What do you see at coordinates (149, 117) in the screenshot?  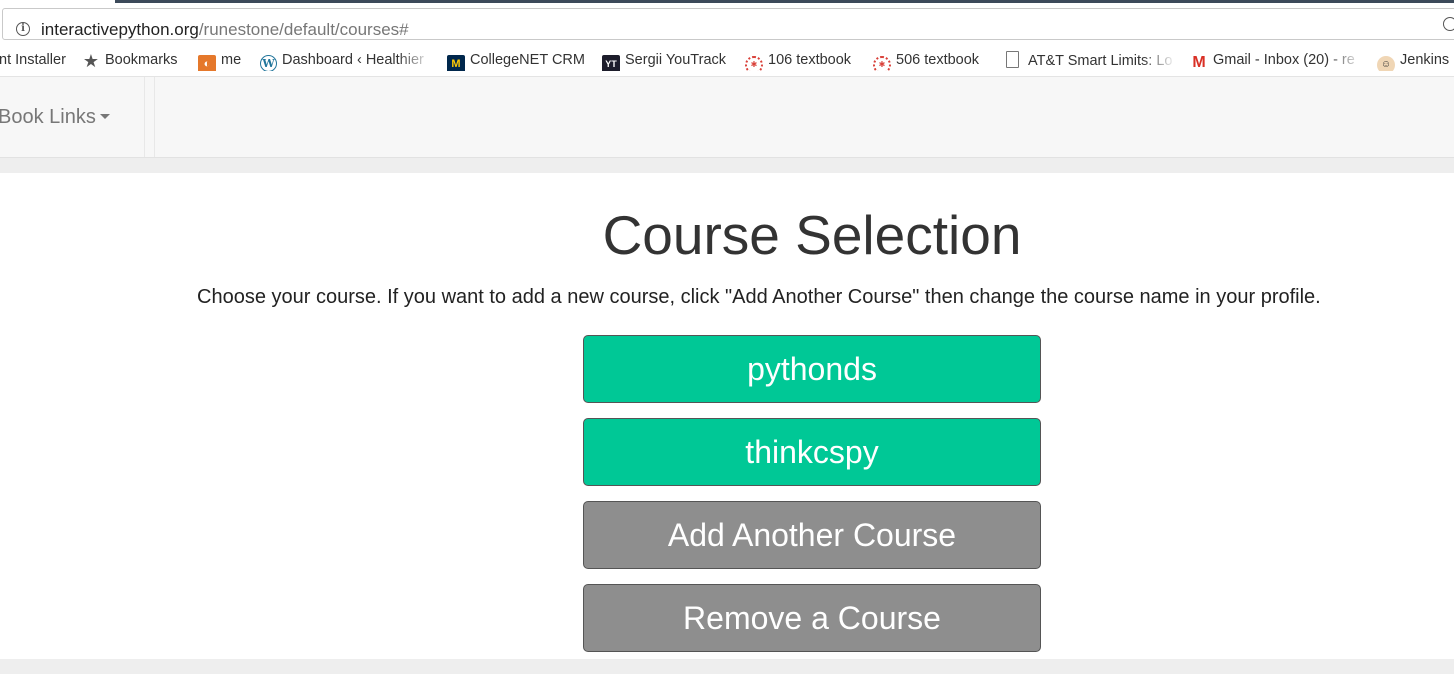 I see `nav-divider` at bounding box center [149, 117].